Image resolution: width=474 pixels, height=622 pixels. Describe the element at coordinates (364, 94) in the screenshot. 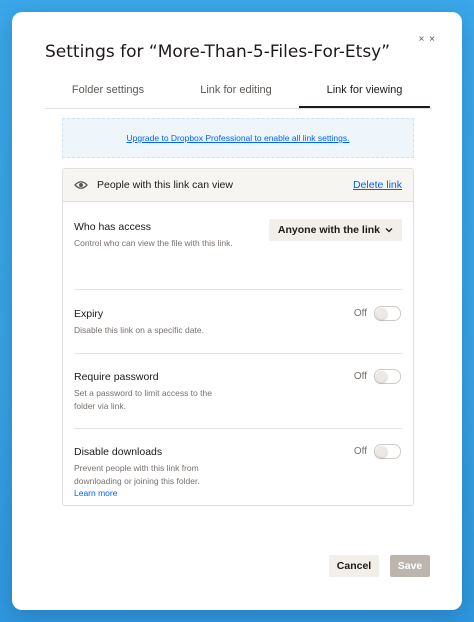

I see `tab-link-for-viewing: Link for viewing` at that location.